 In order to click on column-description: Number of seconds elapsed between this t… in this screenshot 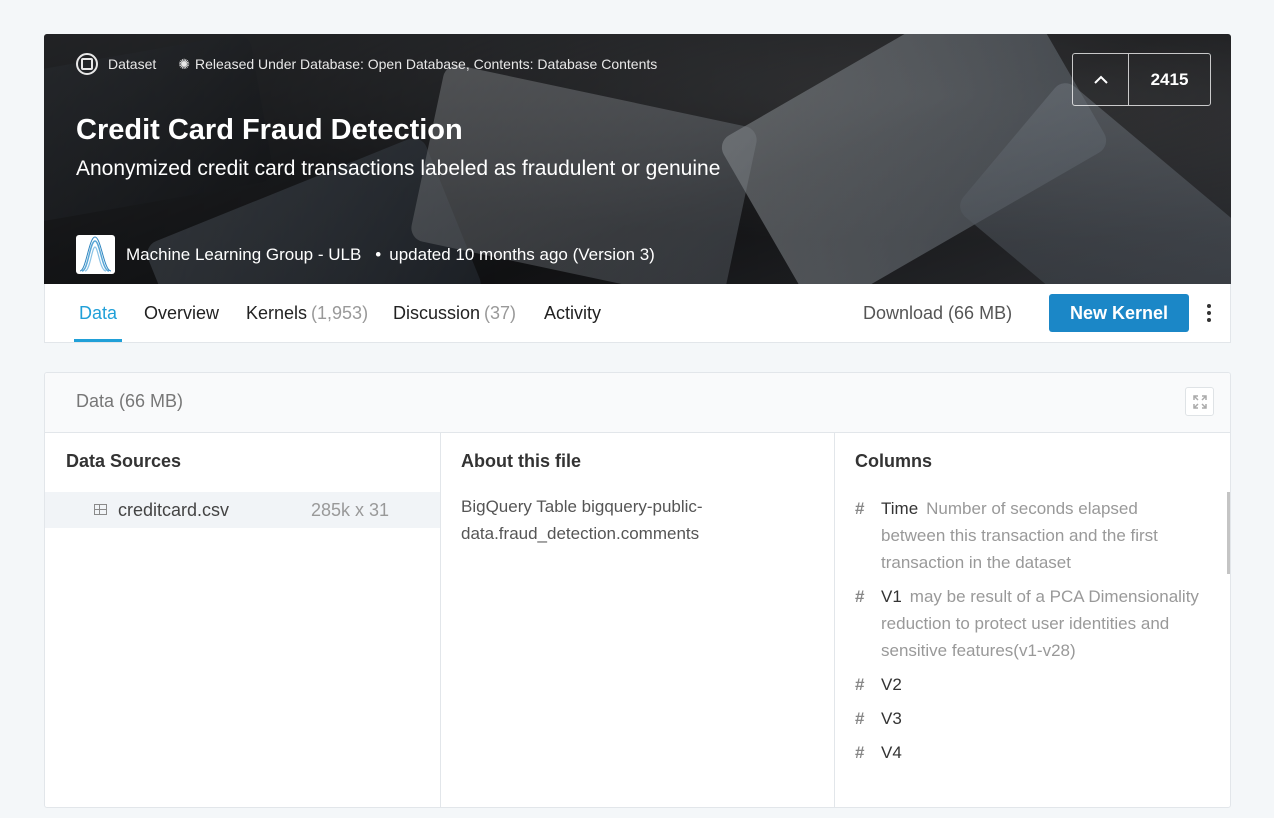, I will do `click(1019, 535)`.